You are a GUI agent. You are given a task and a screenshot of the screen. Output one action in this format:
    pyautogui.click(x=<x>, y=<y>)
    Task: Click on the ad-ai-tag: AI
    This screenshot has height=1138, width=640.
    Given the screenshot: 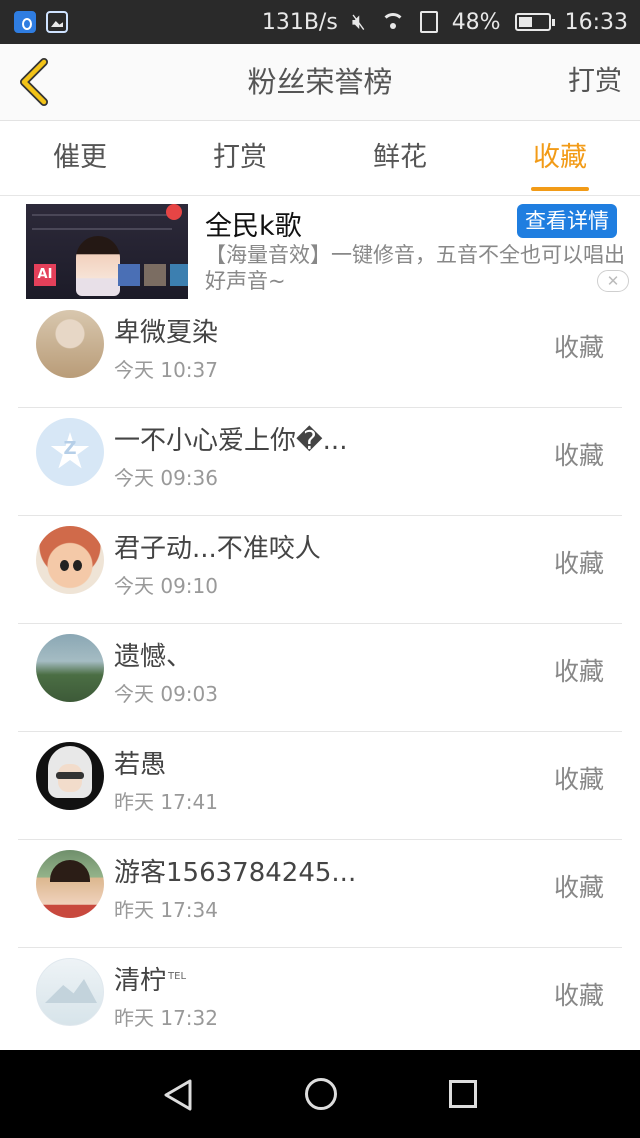 What is the action you would take?
    pyautogui.click(x=45, y=275)
    